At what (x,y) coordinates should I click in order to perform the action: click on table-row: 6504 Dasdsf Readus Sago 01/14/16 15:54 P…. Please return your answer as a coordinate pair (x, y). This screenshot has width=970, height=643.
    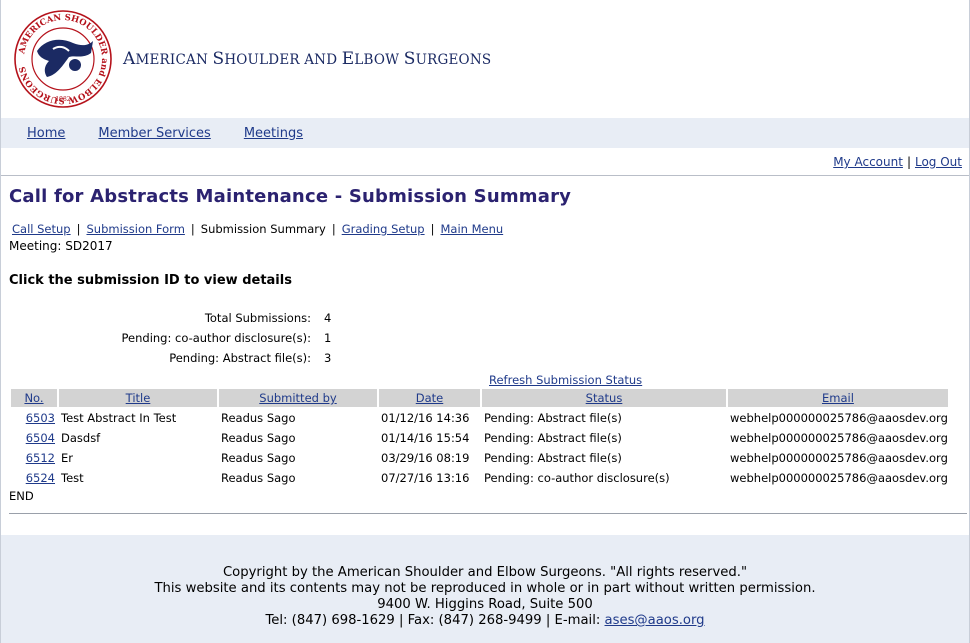
    Looking at the image, I should click on (479, 438).